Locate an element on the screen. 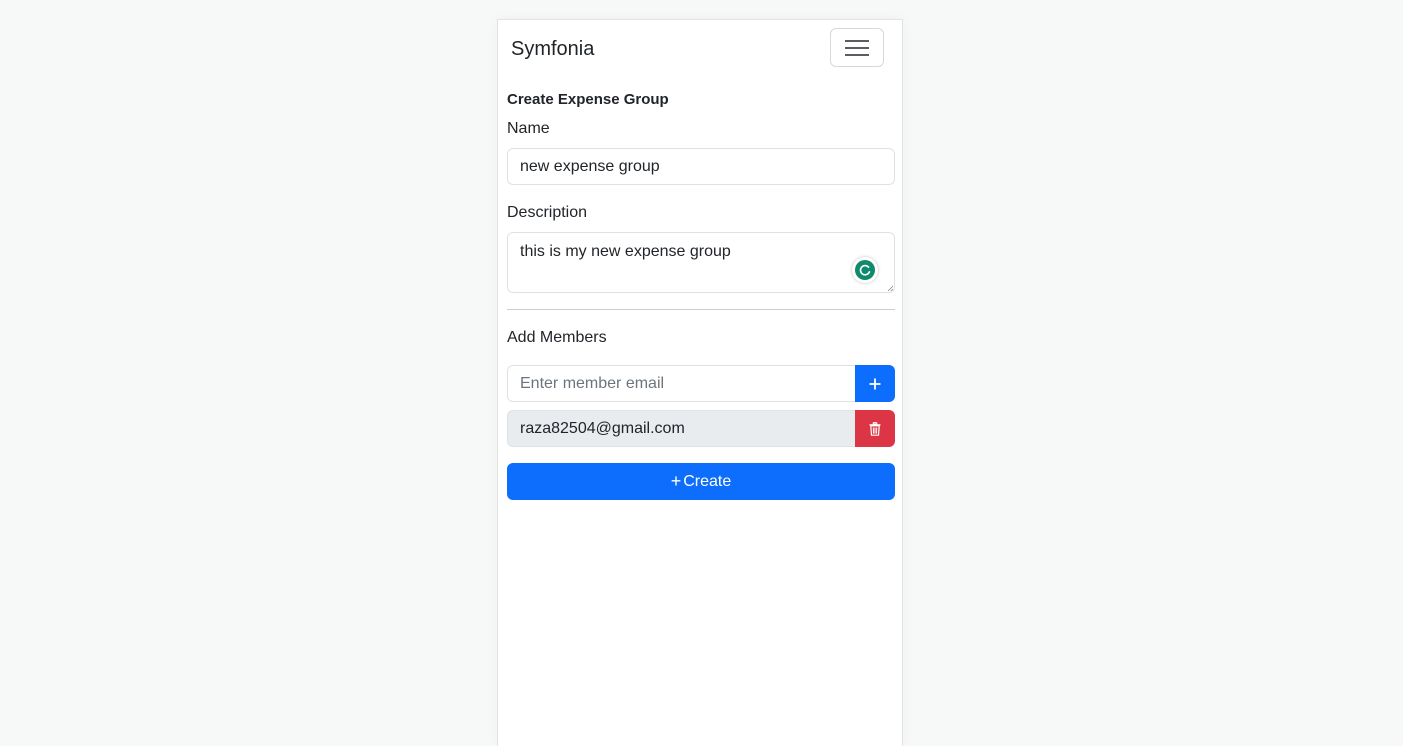 The width and height of the screenshot is (1403, 746). grammarly-icon is located at coordinates (865, 270).